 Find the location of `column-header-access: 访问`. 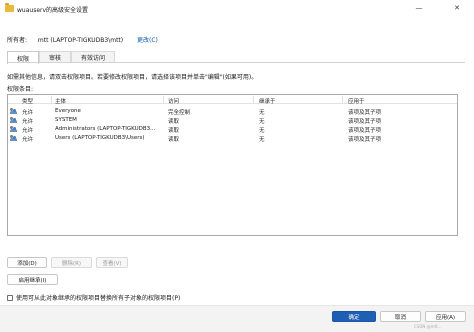

column-header-access: 访问 is located at coordinates (173, 101).